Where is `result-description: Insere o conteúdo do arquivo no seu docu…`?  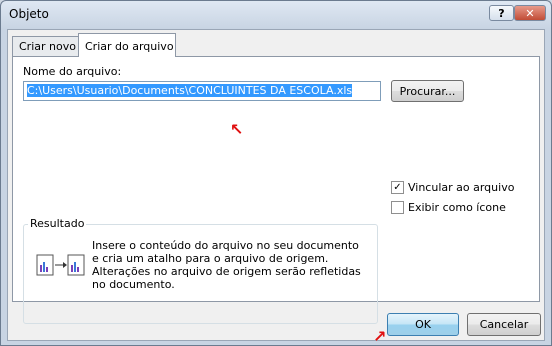
result-description: Insere o conteúdo do arquivo no seu docu… is located at coordinates (226, 265).